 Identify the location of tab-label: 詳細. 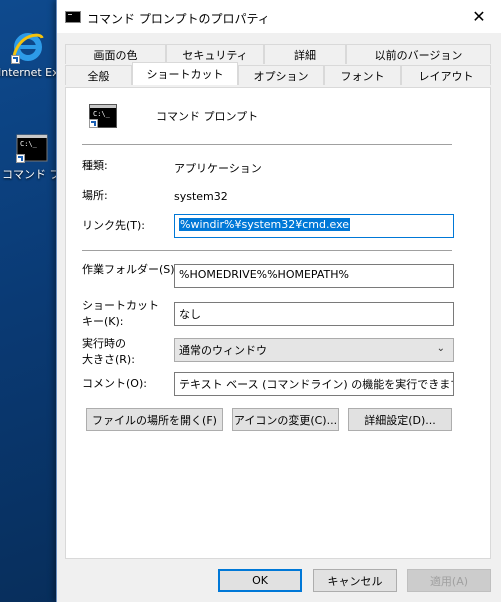
(305, 55).